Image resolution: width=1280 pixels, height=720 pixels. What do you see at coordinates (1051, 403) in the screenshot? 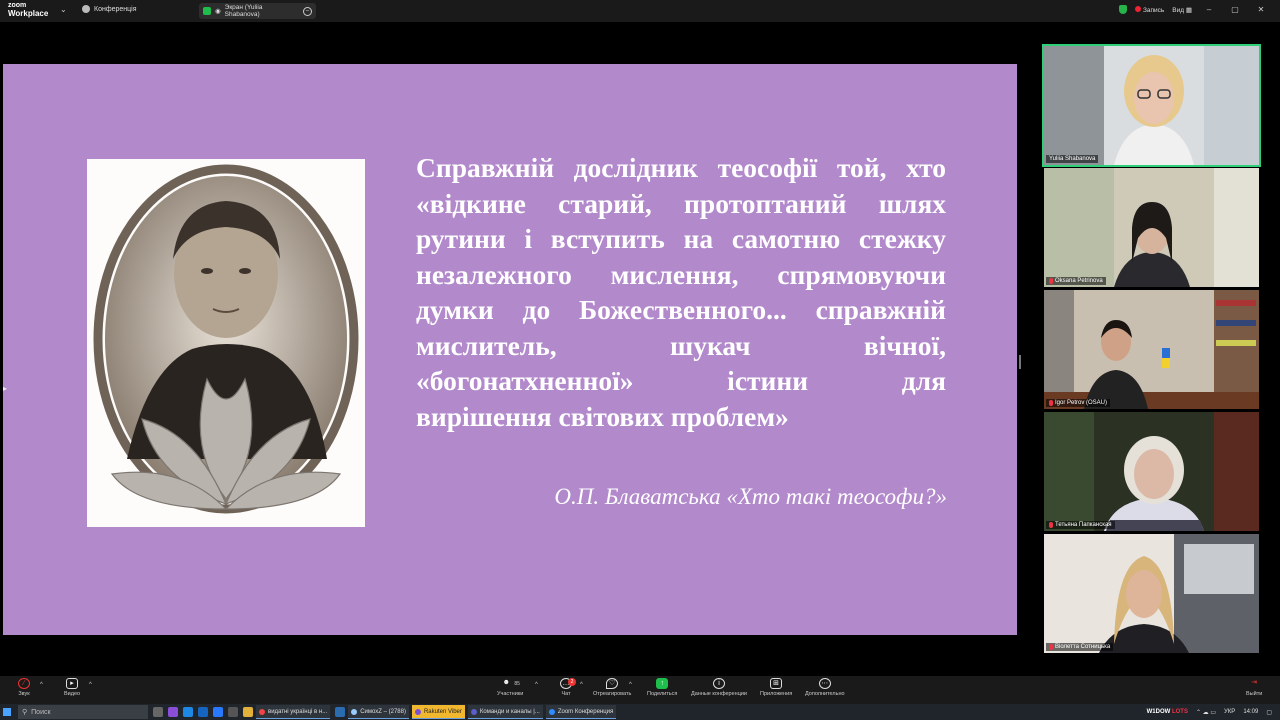
I see `muted-mic-icon` at bounding box center [1051, 403].